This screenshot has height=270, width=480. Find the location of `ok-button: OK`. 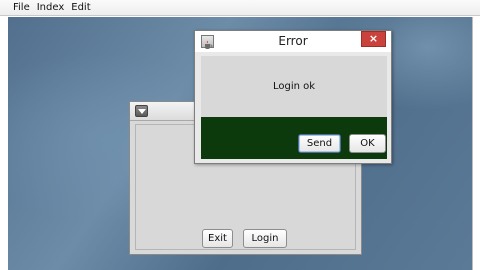

ok-button: OK is located at coordinates (367, 143).